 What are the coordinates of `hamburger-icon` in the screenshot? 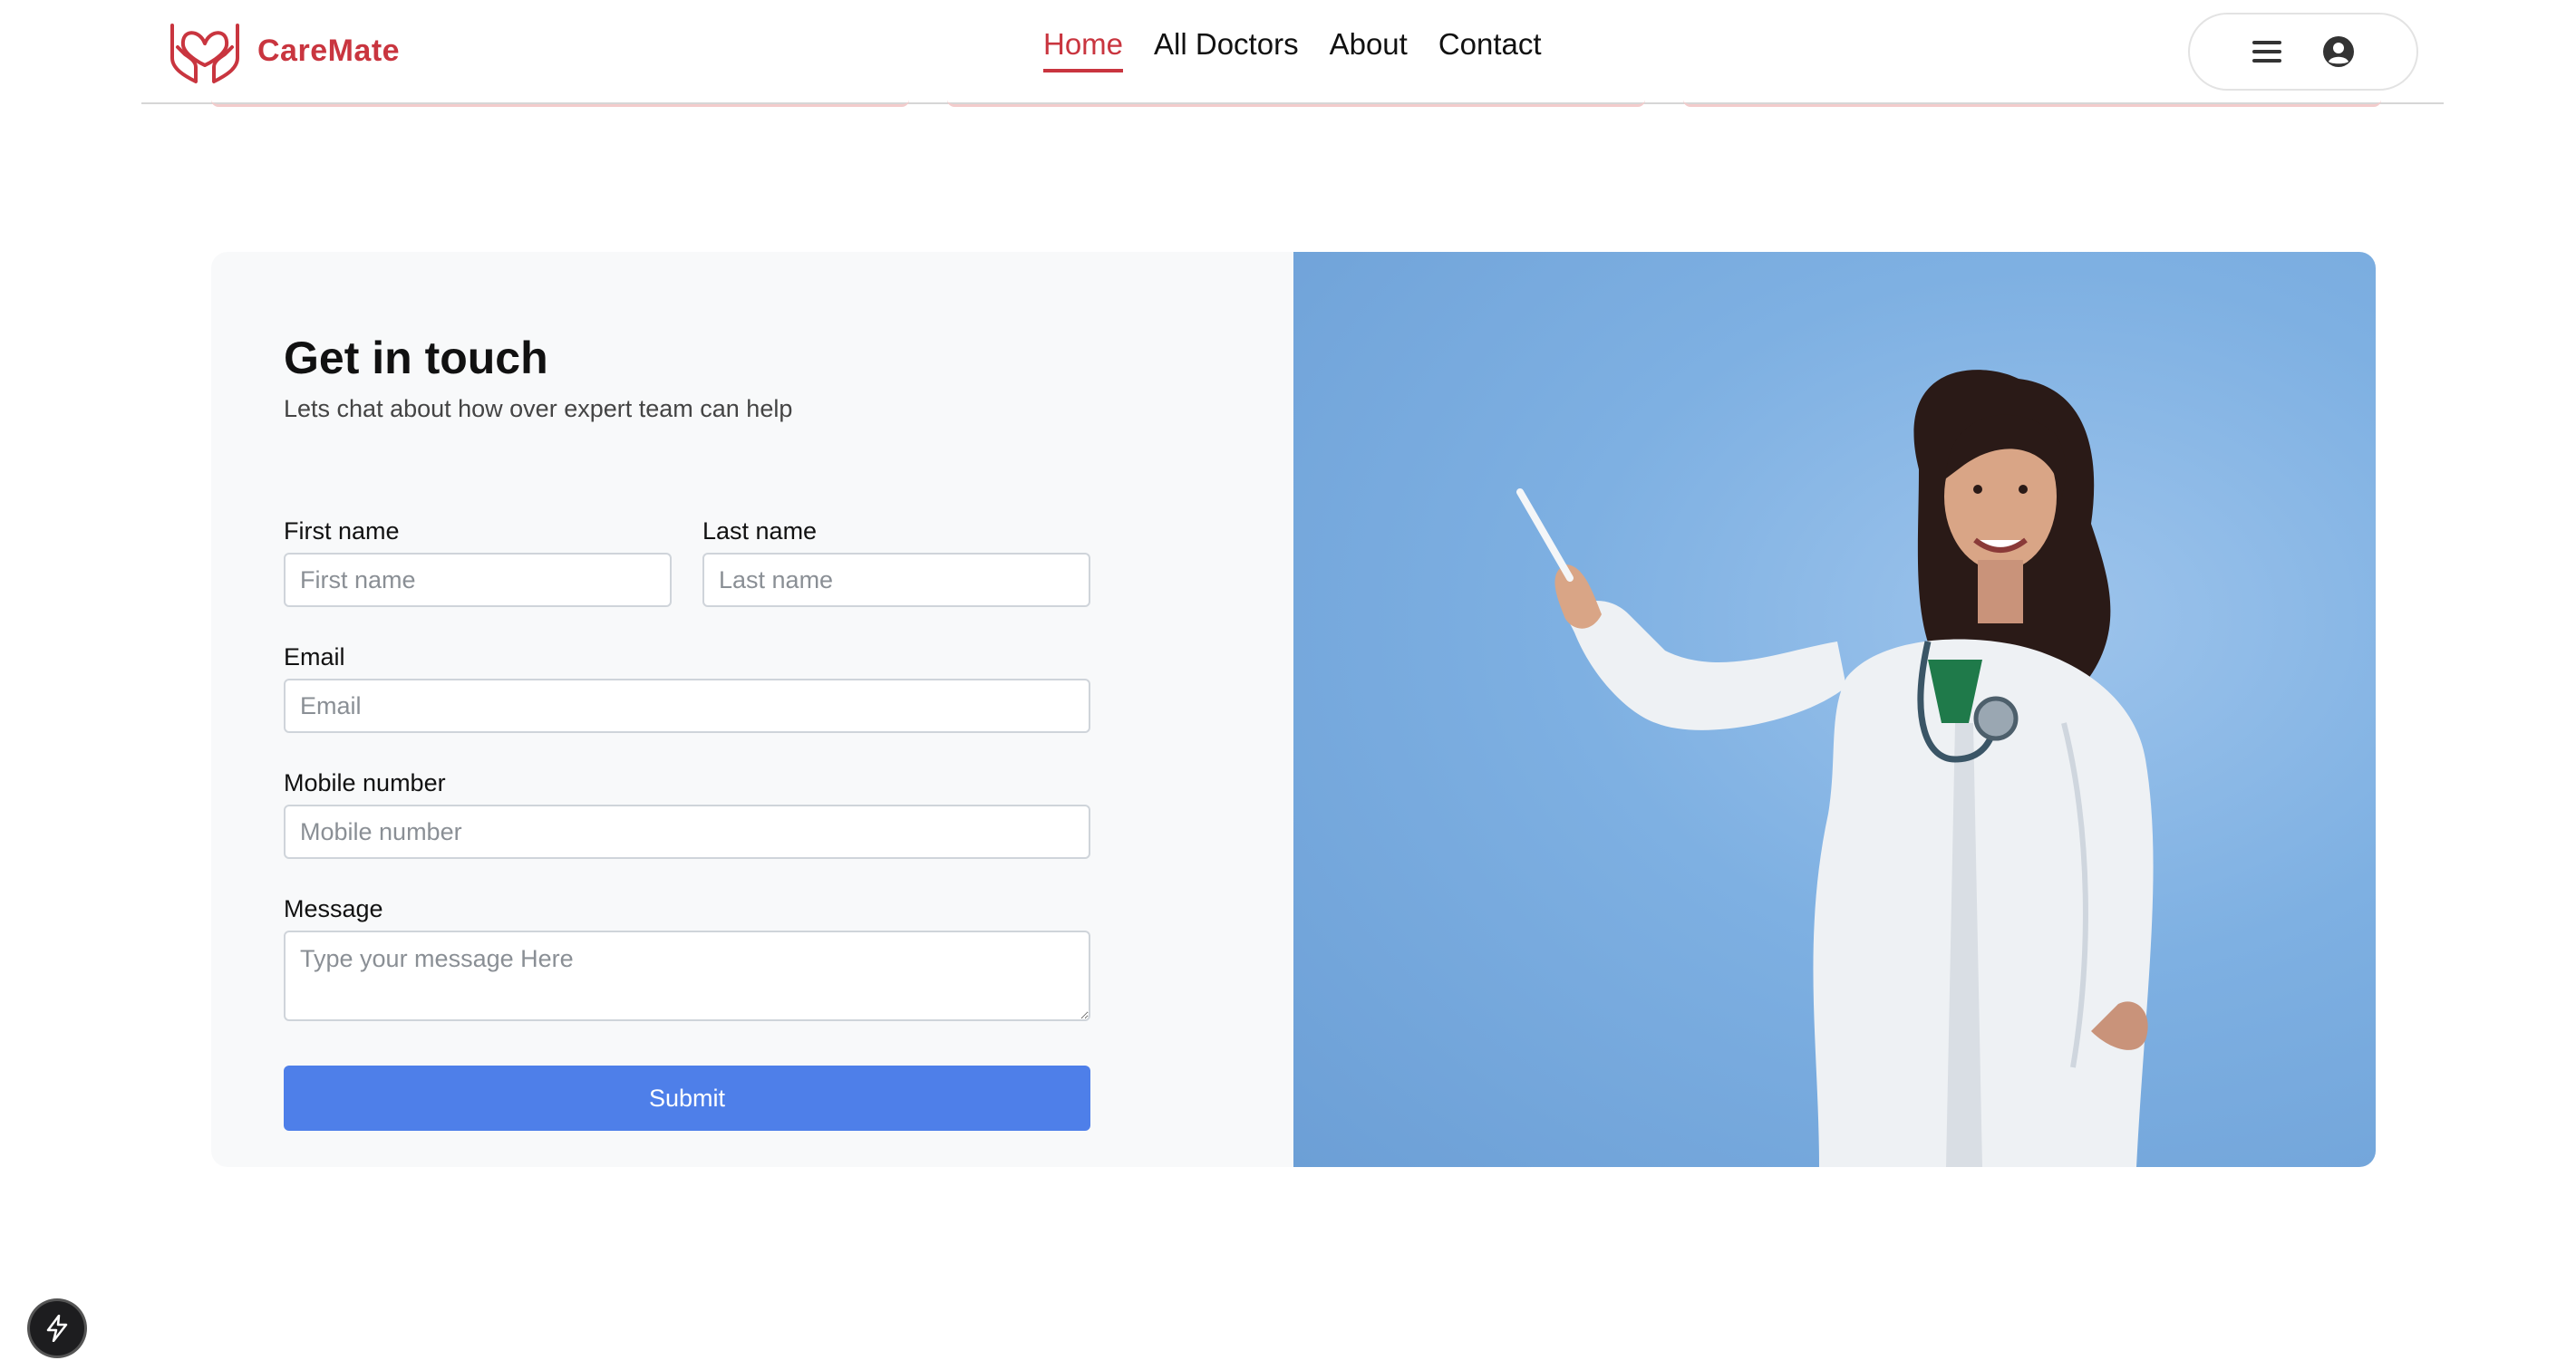 It's located at (2266, 51).